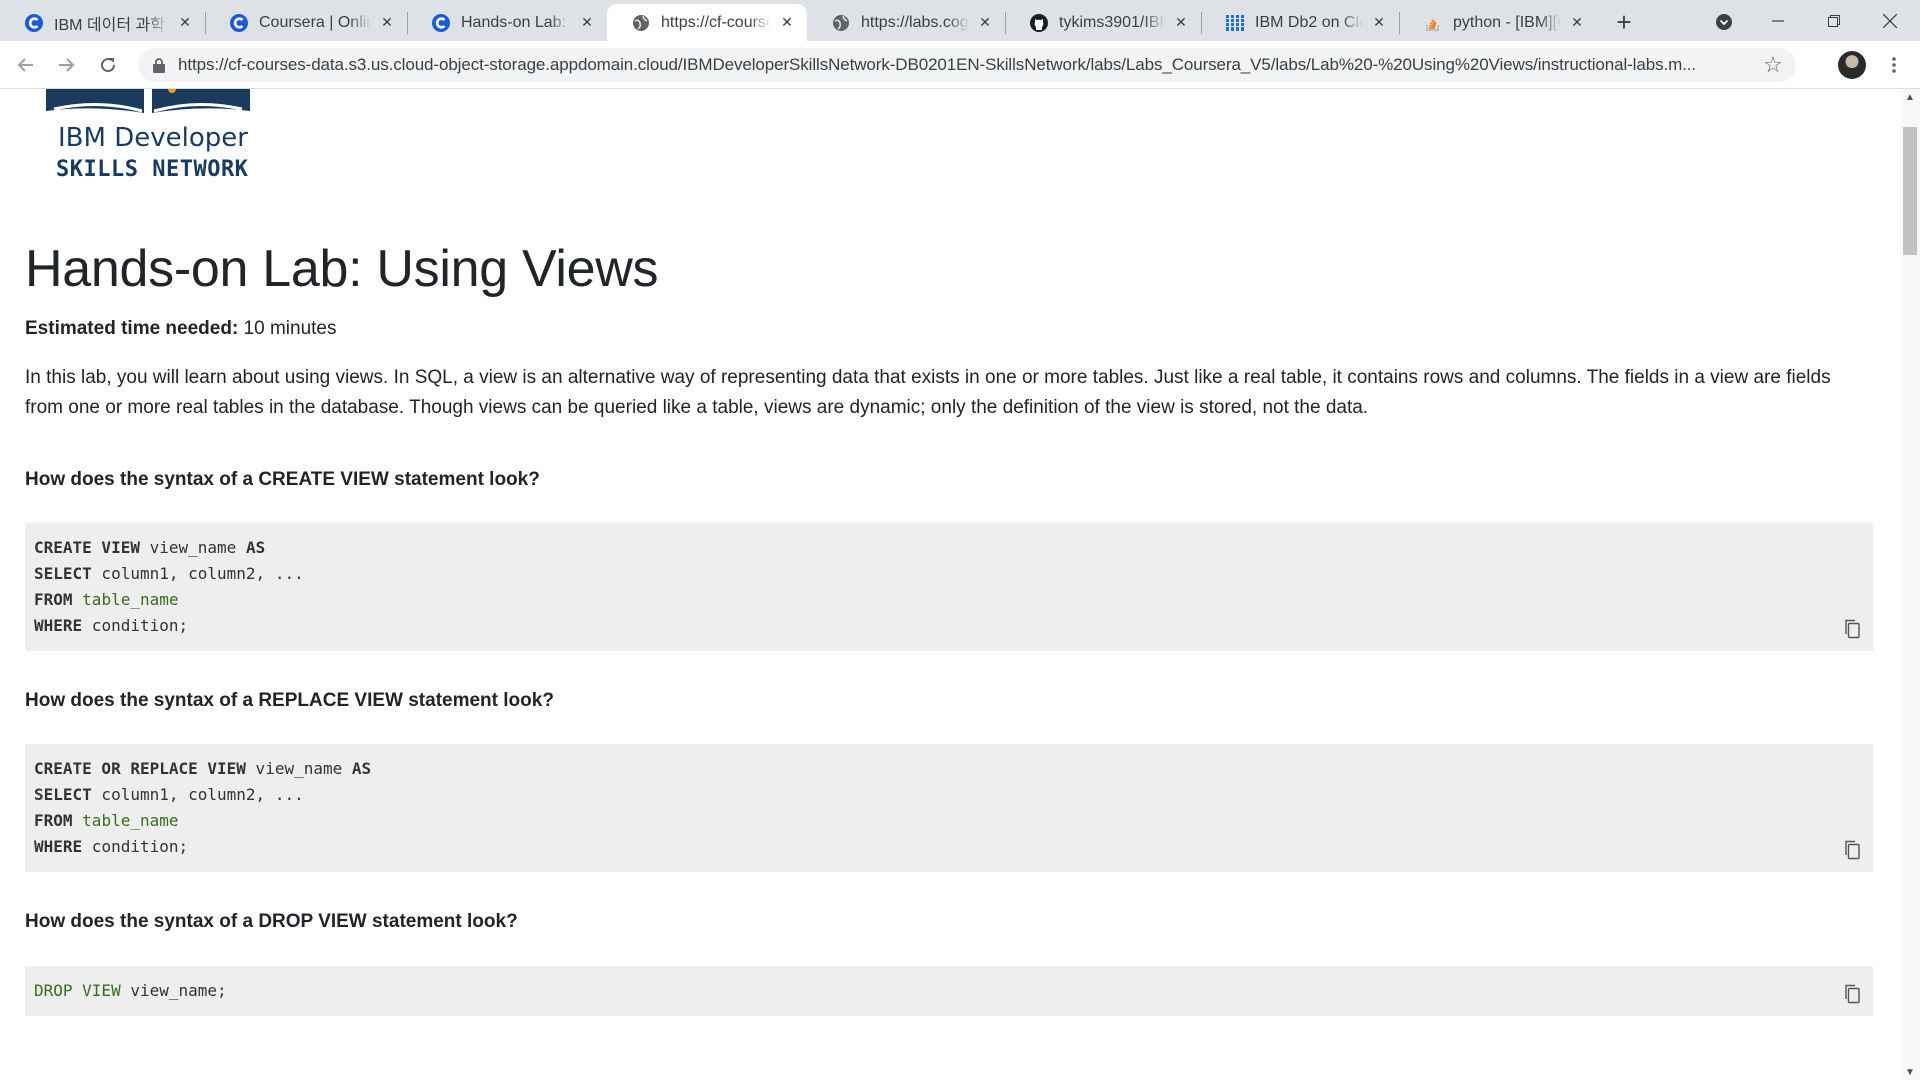  I want to click on open-book-logo-icon, so click(148, 101).